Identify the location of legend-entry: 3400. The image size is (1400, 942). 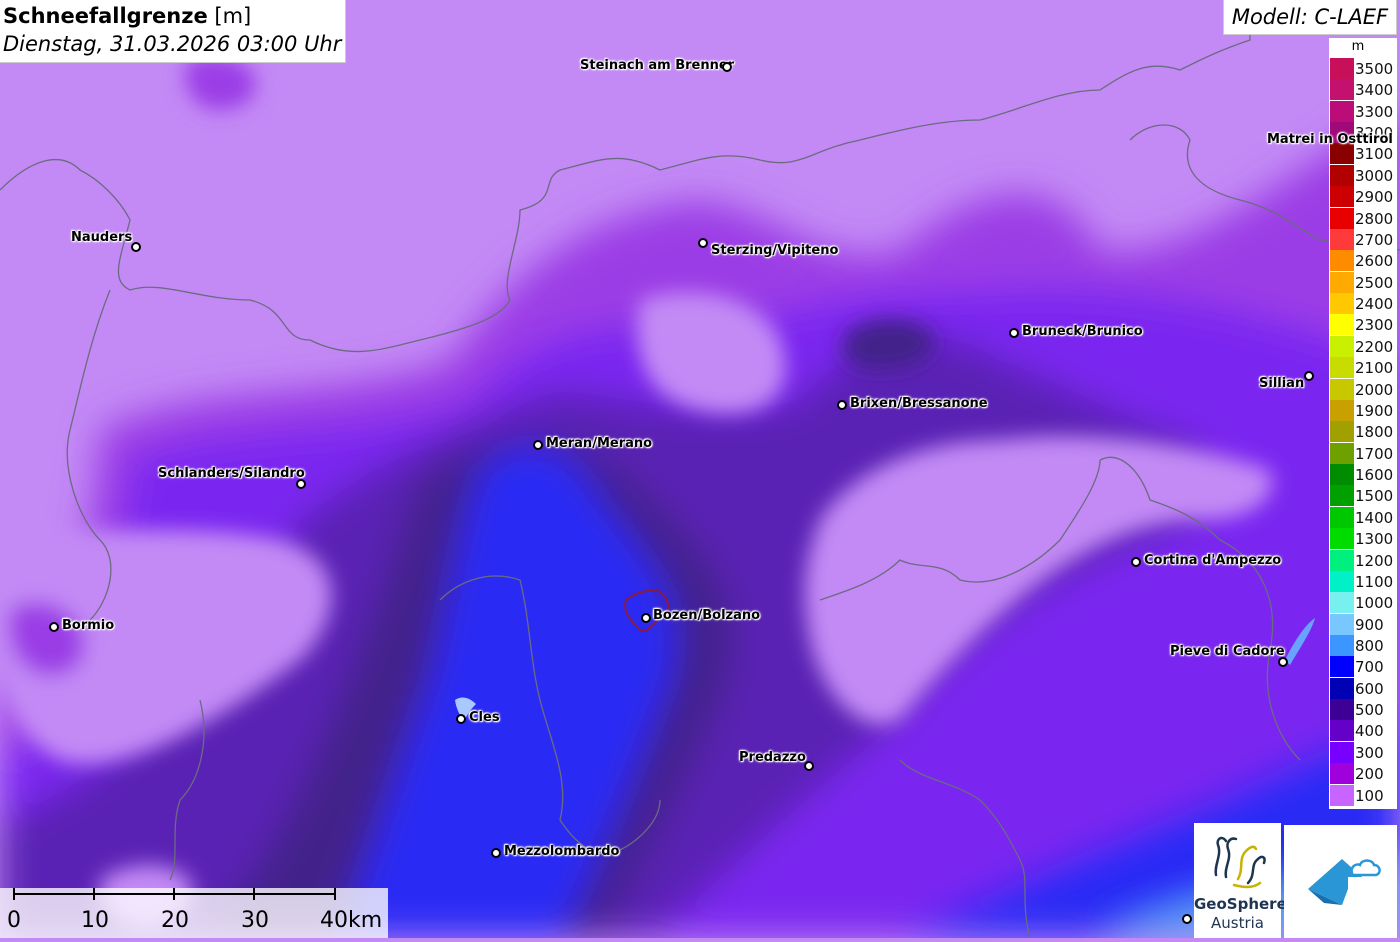
(1363, 90).